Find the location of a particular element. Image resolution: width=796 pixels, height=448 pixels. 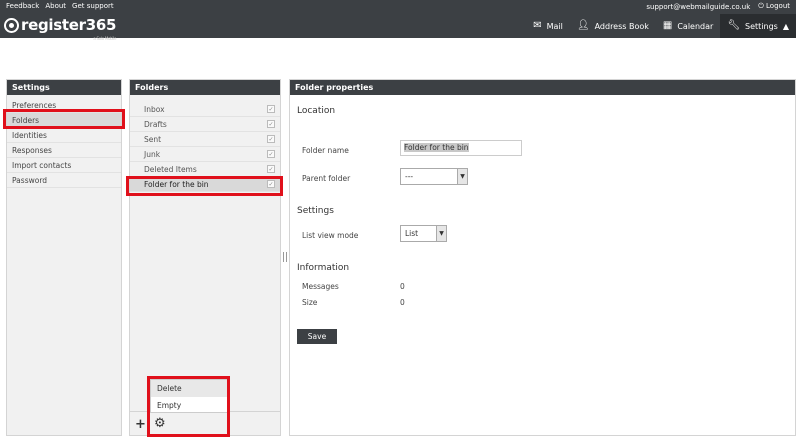

nav-calendar-label: Calendar is located at coordinates (695, 26).